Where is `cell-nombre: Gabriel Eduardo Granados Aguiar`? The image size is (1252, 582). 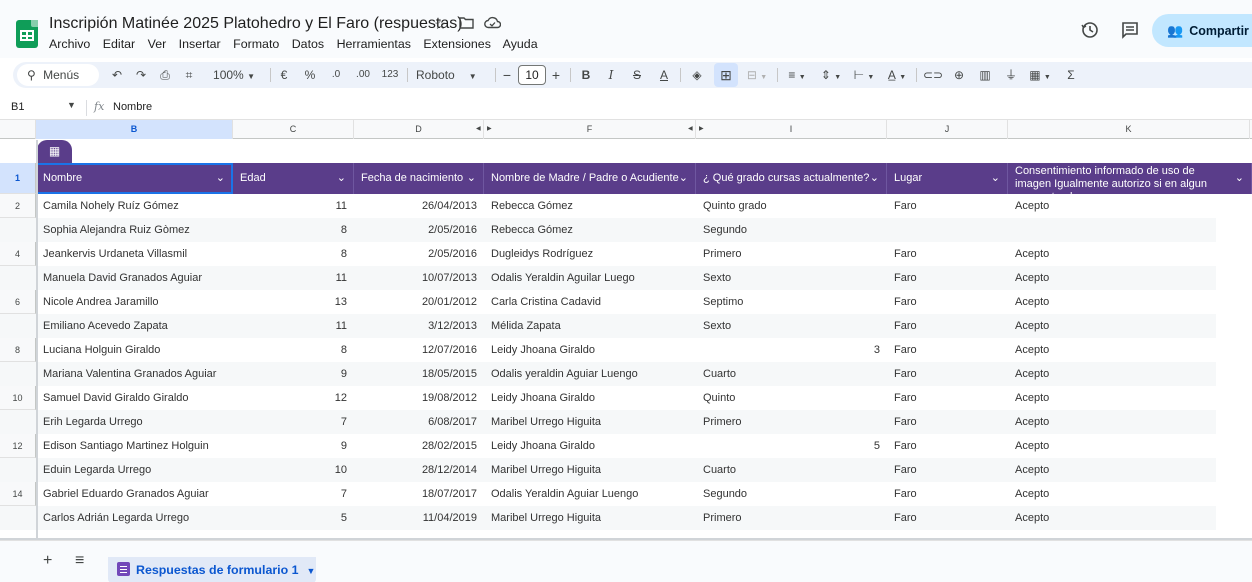 cell-nombre: Gabriel Eduardo Granados Aguiar is located at coordinates (134, 494).